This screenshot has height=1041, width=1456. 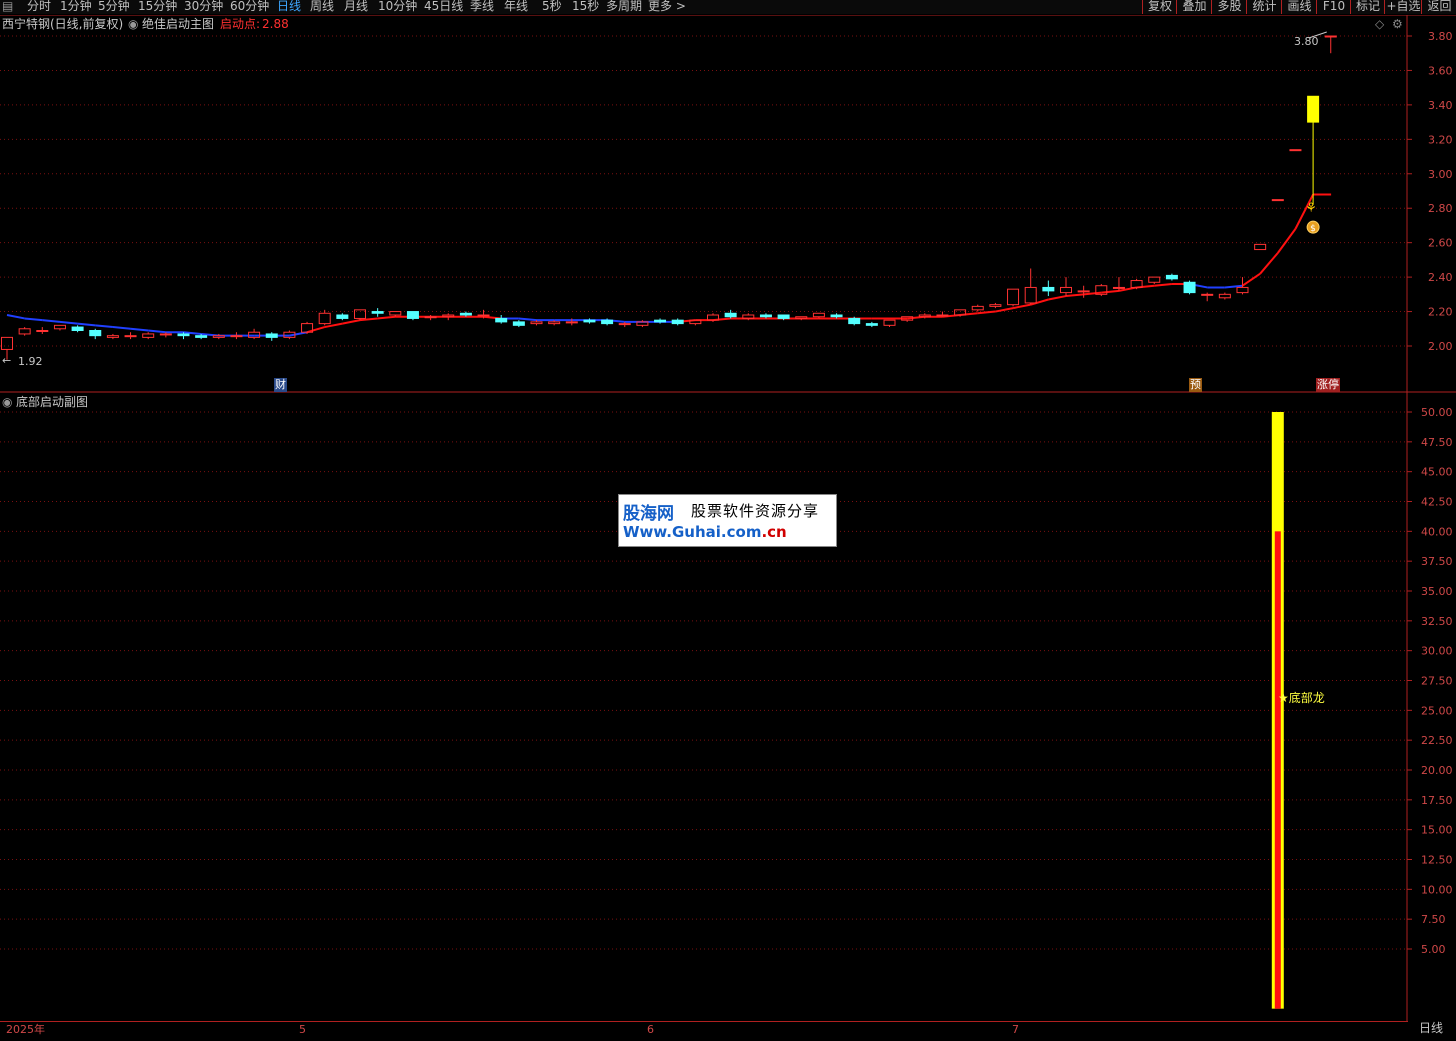 What do you see at coordinates (624, 6) in the screenshot?
I see `period-tab-15: 多周期` at bounding box center [624, 6].